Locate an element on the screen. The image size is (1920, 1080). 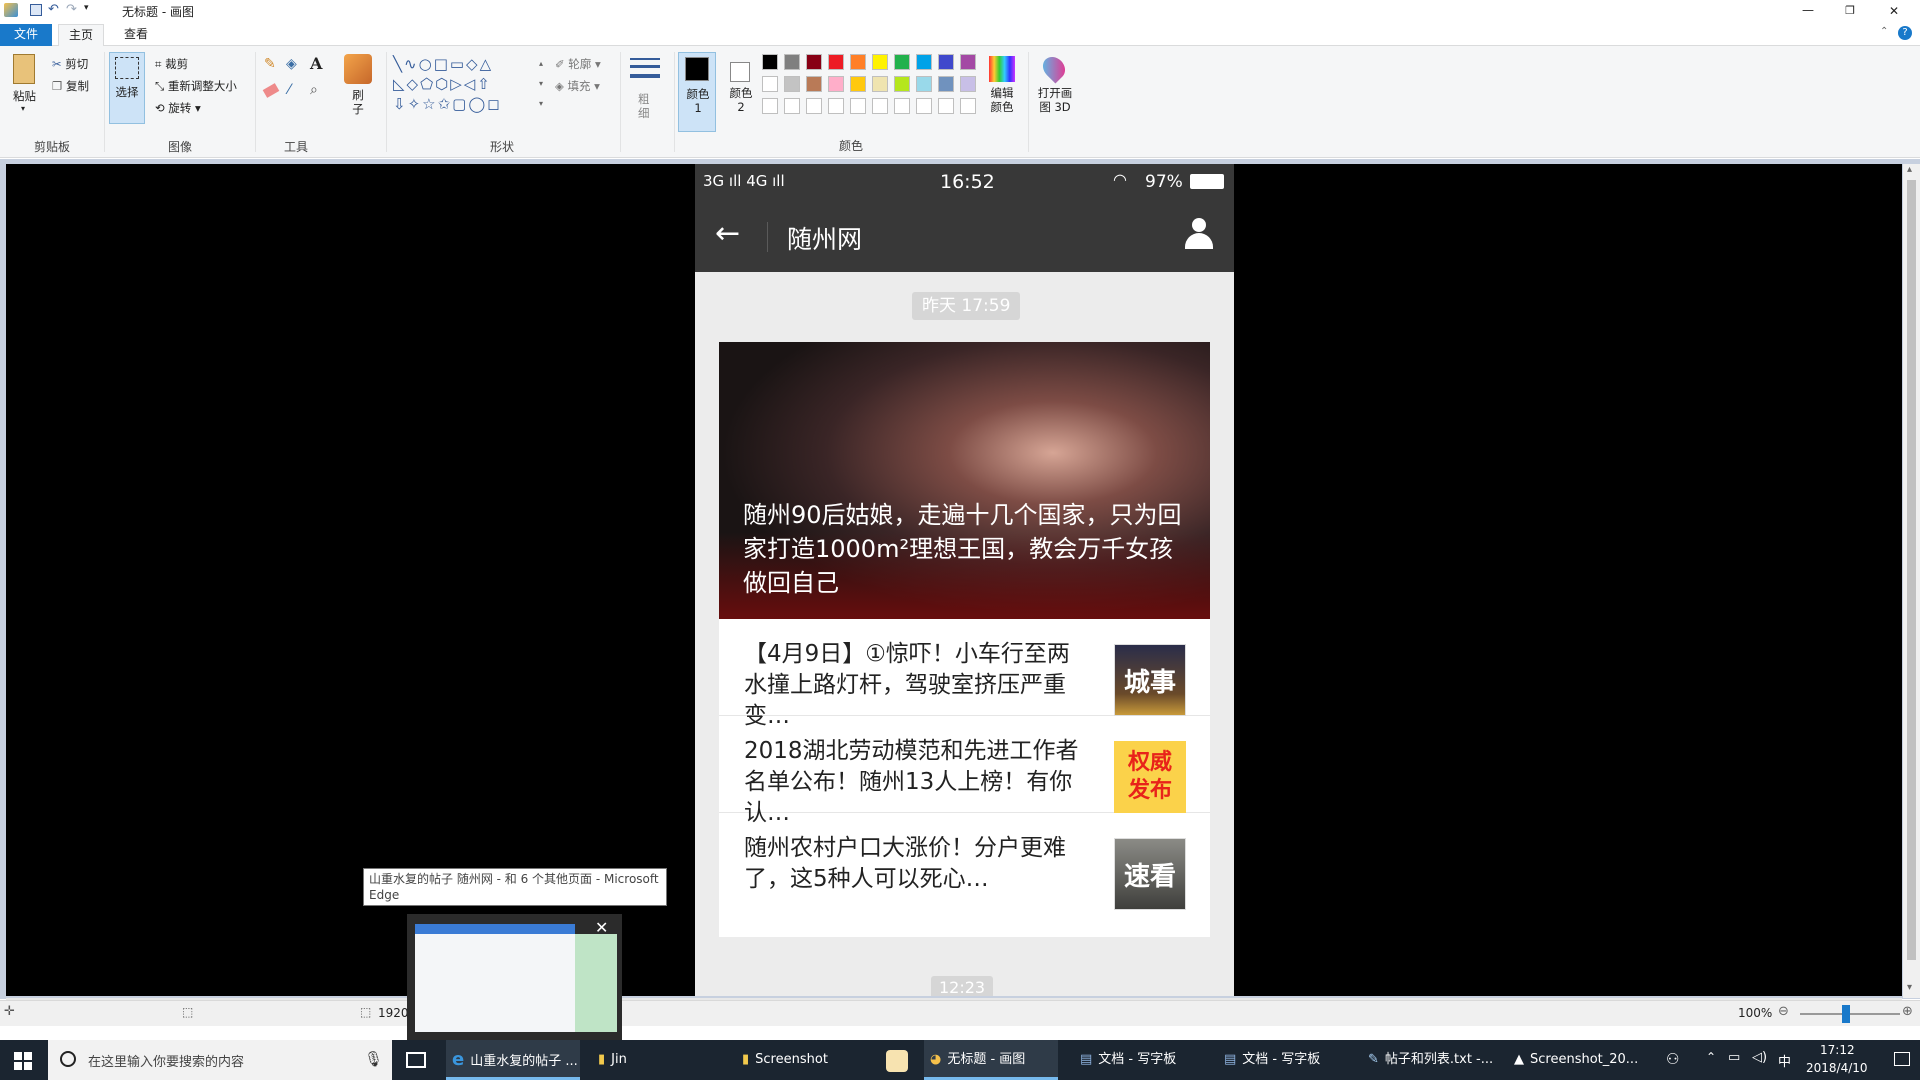
zoom-out-icon: ⊖ is located at coordinates (1783, 1011).